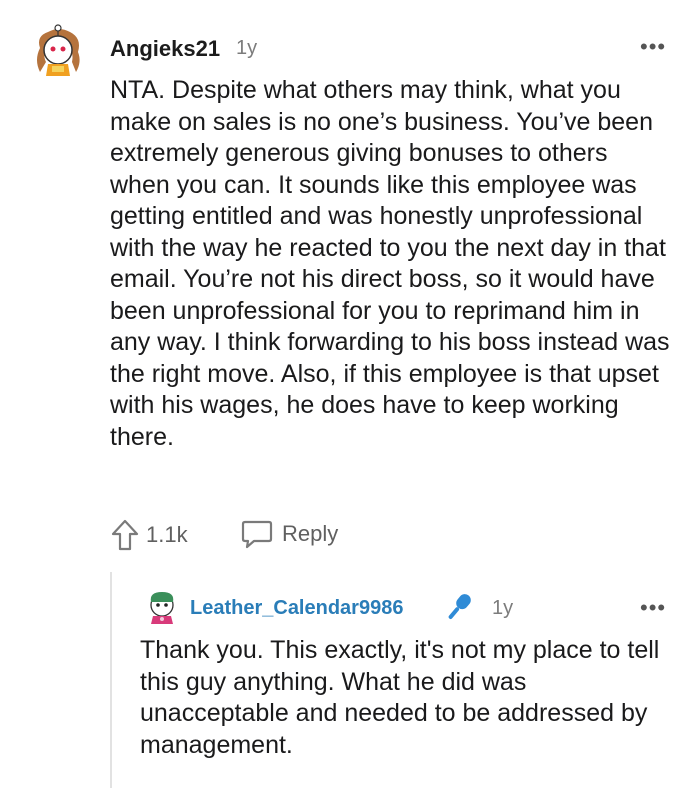  What do you see at coordinates (165, 49) in the screenshot?
I see `comment-username: Angieks21` at bounding box center [165, 49].